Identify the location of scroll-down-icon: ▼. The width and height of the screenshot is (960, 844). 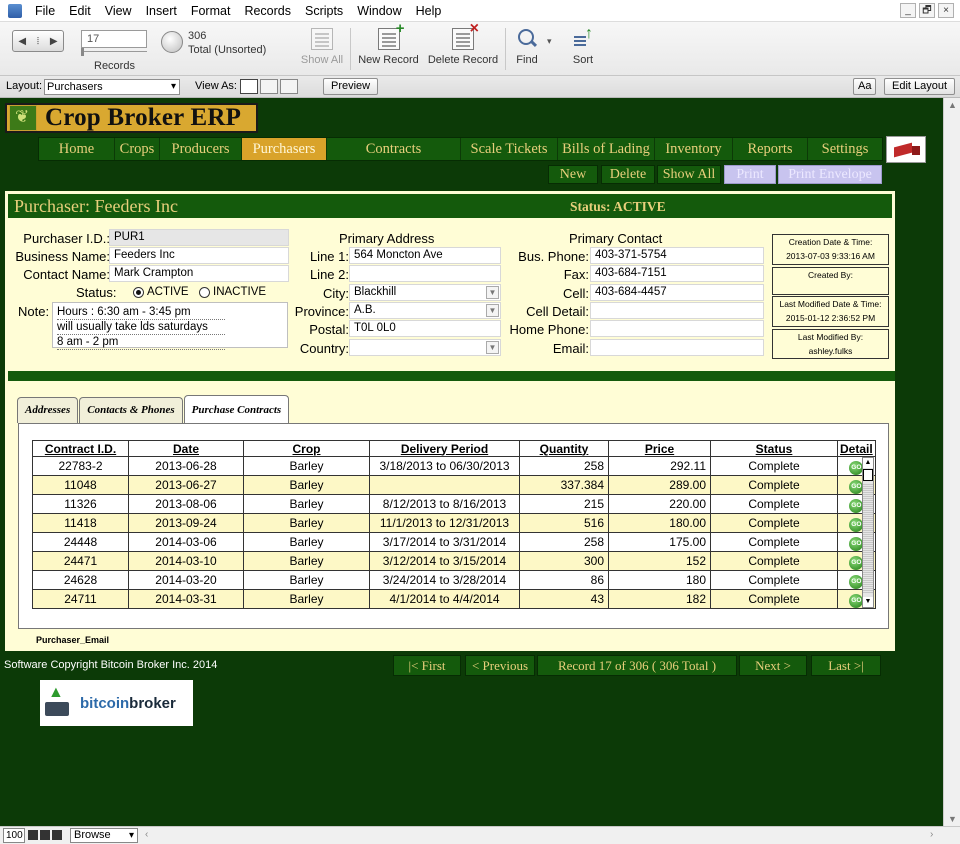
(868, 602).